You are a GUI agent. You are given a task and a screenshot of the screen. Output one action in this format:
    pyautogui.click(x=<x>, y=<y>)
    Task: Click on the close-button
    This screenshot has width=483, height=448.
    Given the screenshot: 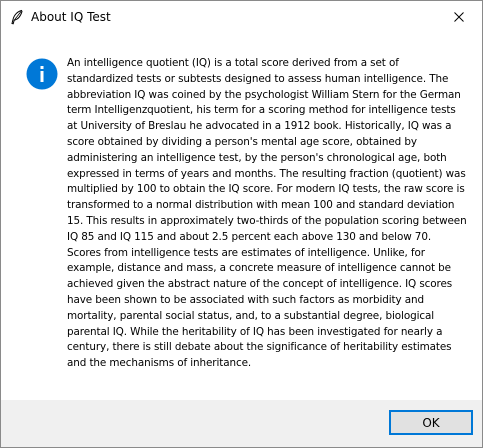 What is the action you would take?
    pyautogui.click(x=459, y=16)
    